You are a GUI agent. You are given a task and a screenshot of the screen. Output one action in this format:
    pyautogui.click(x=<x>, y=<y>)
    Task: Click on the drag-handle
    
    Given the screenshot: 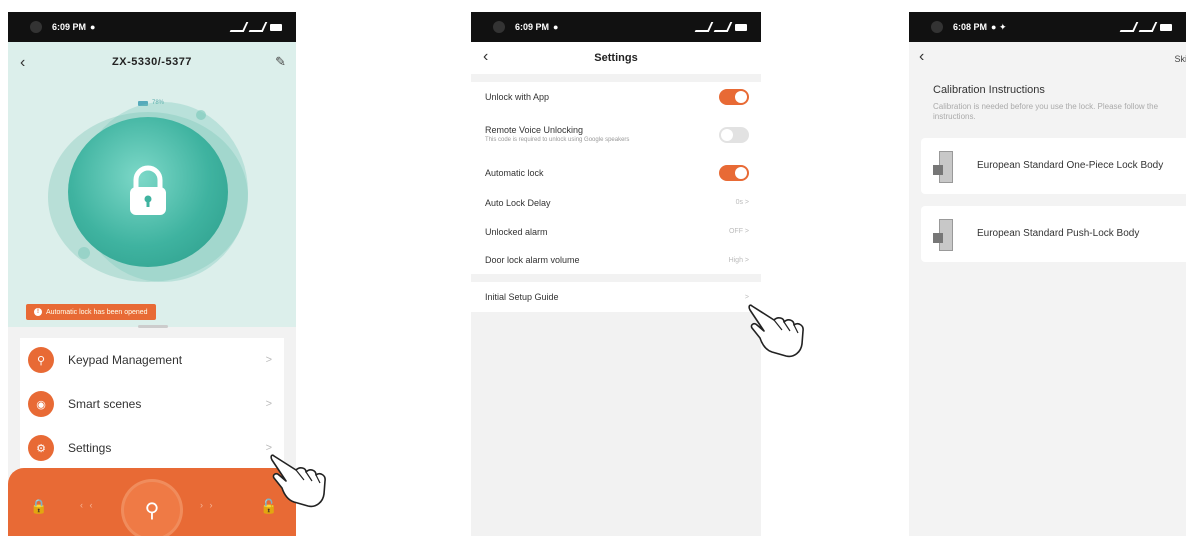 What is the action you would take?
    pyautogui.click(x=153, y=326)
    